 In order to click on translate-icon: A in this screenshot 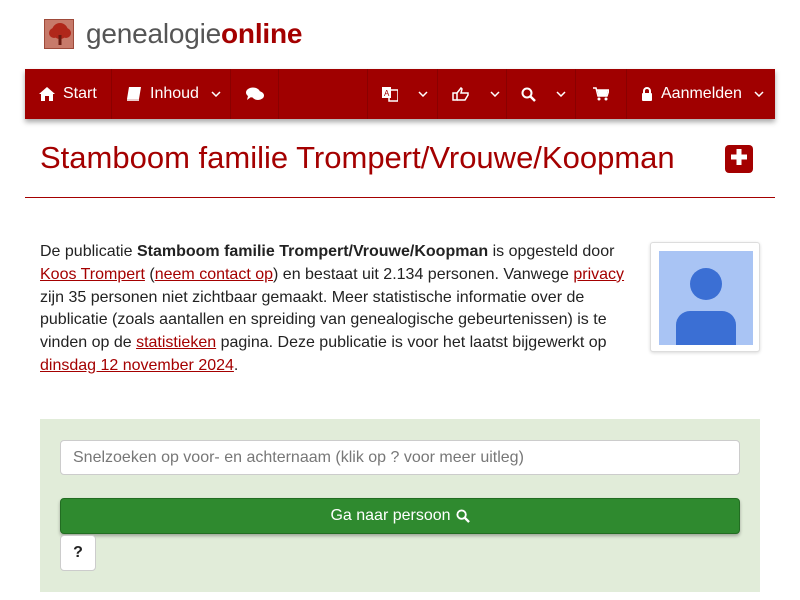, I will do `click(390, 94)`.